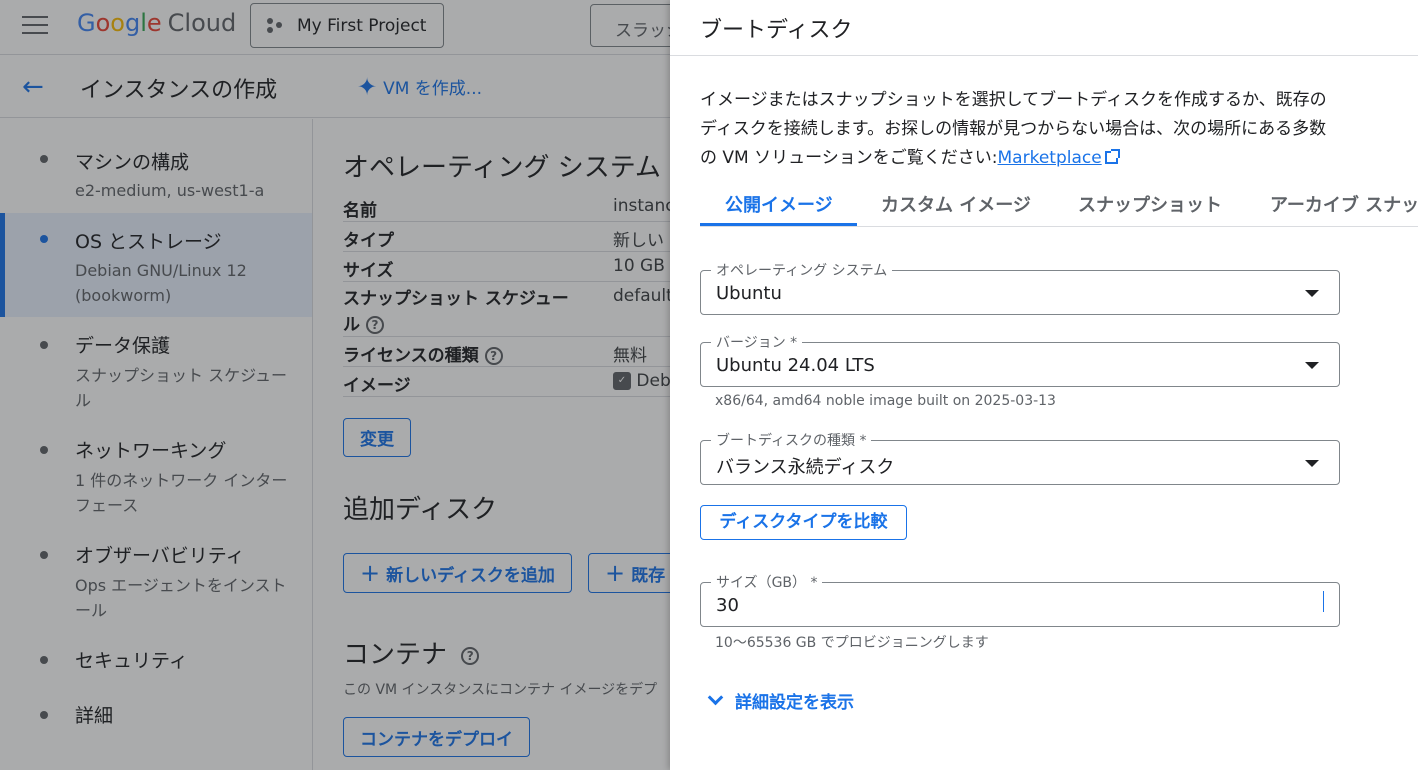 This screenshot has height=770, width=1418. I want to click on os-select: オペレーティング システム Ubuntu, so click(1020, 287).